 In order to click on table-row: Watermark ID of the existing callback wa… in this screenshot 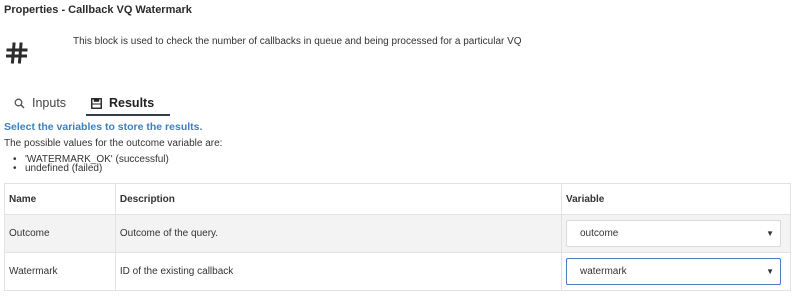, I will do `click(397, 271)`.